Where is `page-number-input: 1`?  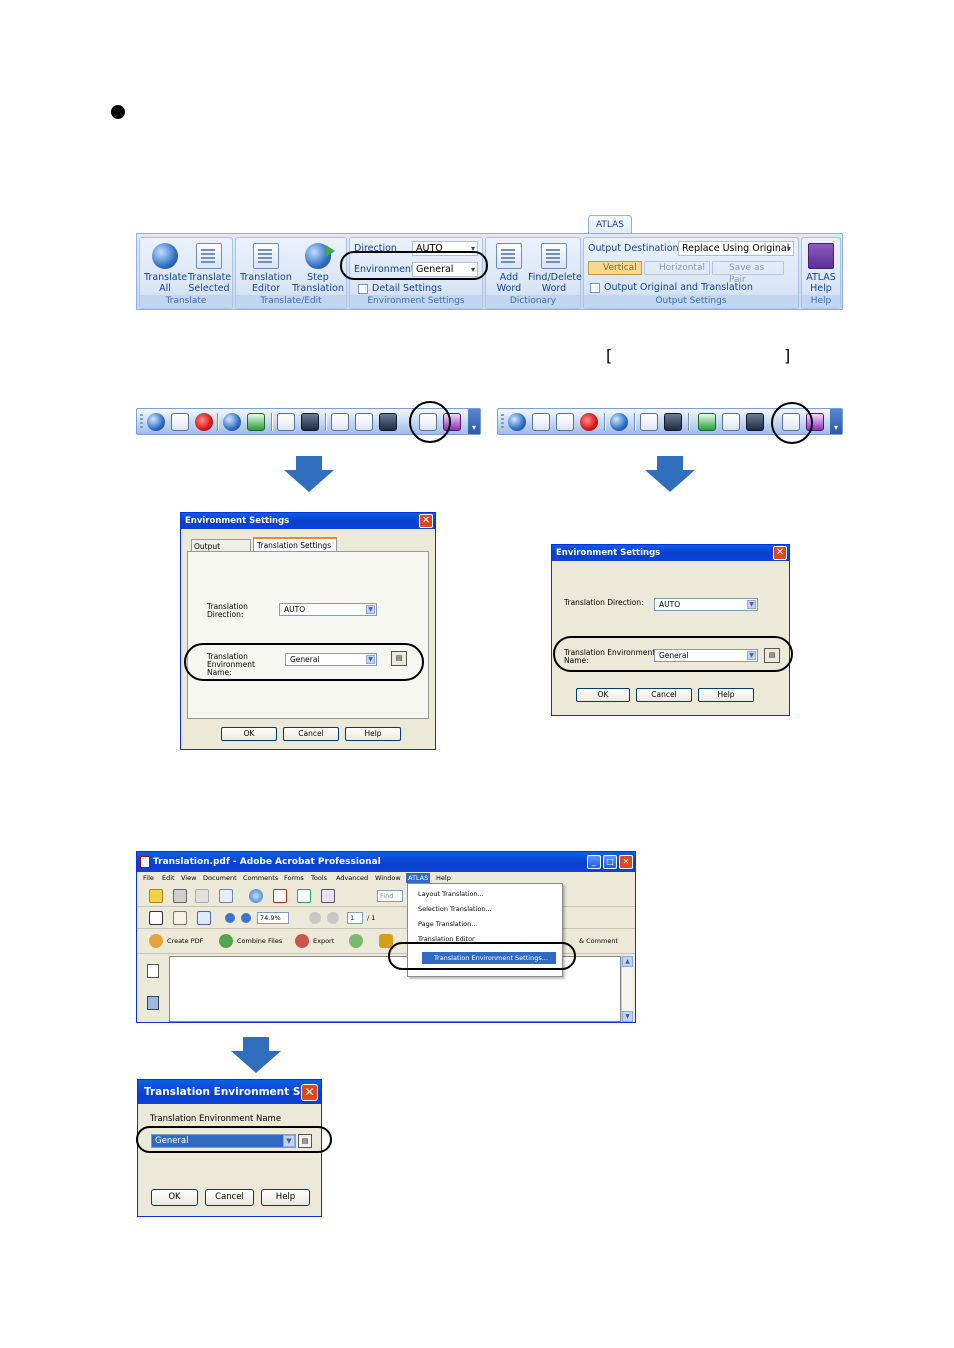 page-number-input: 1 is located at coordinates (355, 918).